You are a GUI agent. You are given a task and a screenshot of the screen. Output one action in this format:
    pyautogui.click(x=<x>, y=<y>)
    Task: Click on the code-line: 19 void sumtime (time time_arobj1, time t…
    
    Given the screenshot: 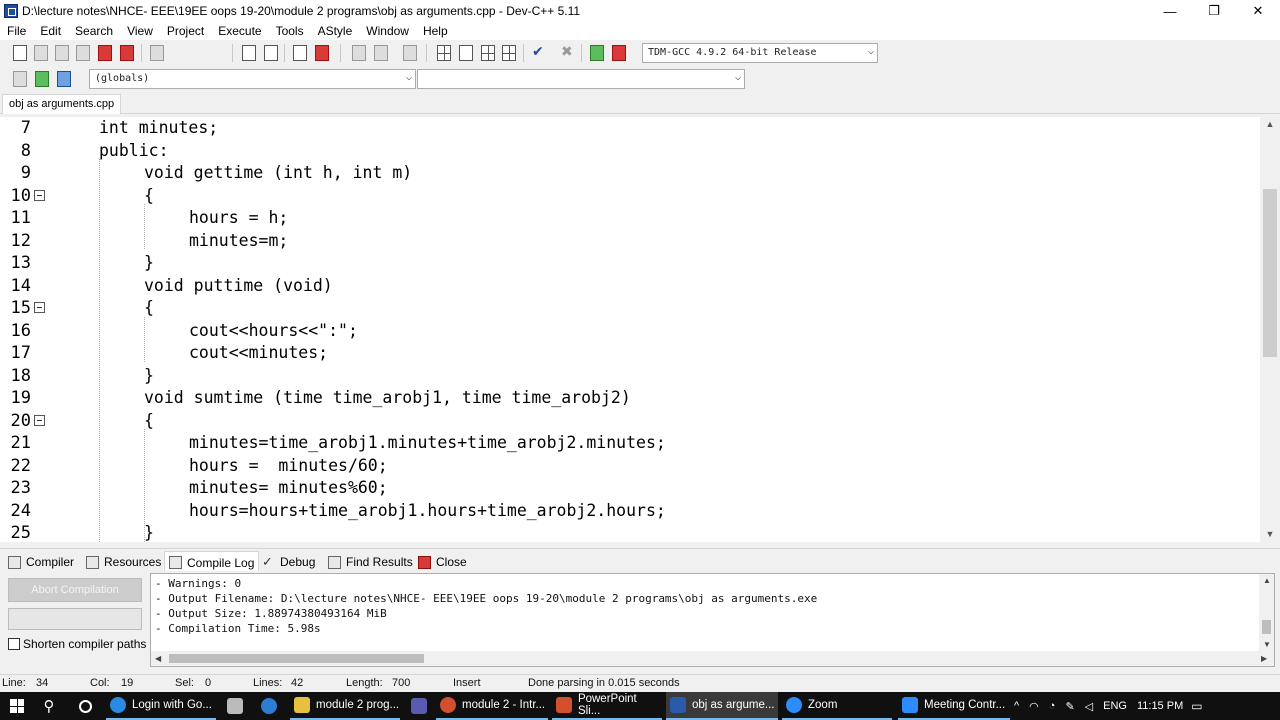 What is the action you would take?
    pyautogui.click(x=630, y=398)
    